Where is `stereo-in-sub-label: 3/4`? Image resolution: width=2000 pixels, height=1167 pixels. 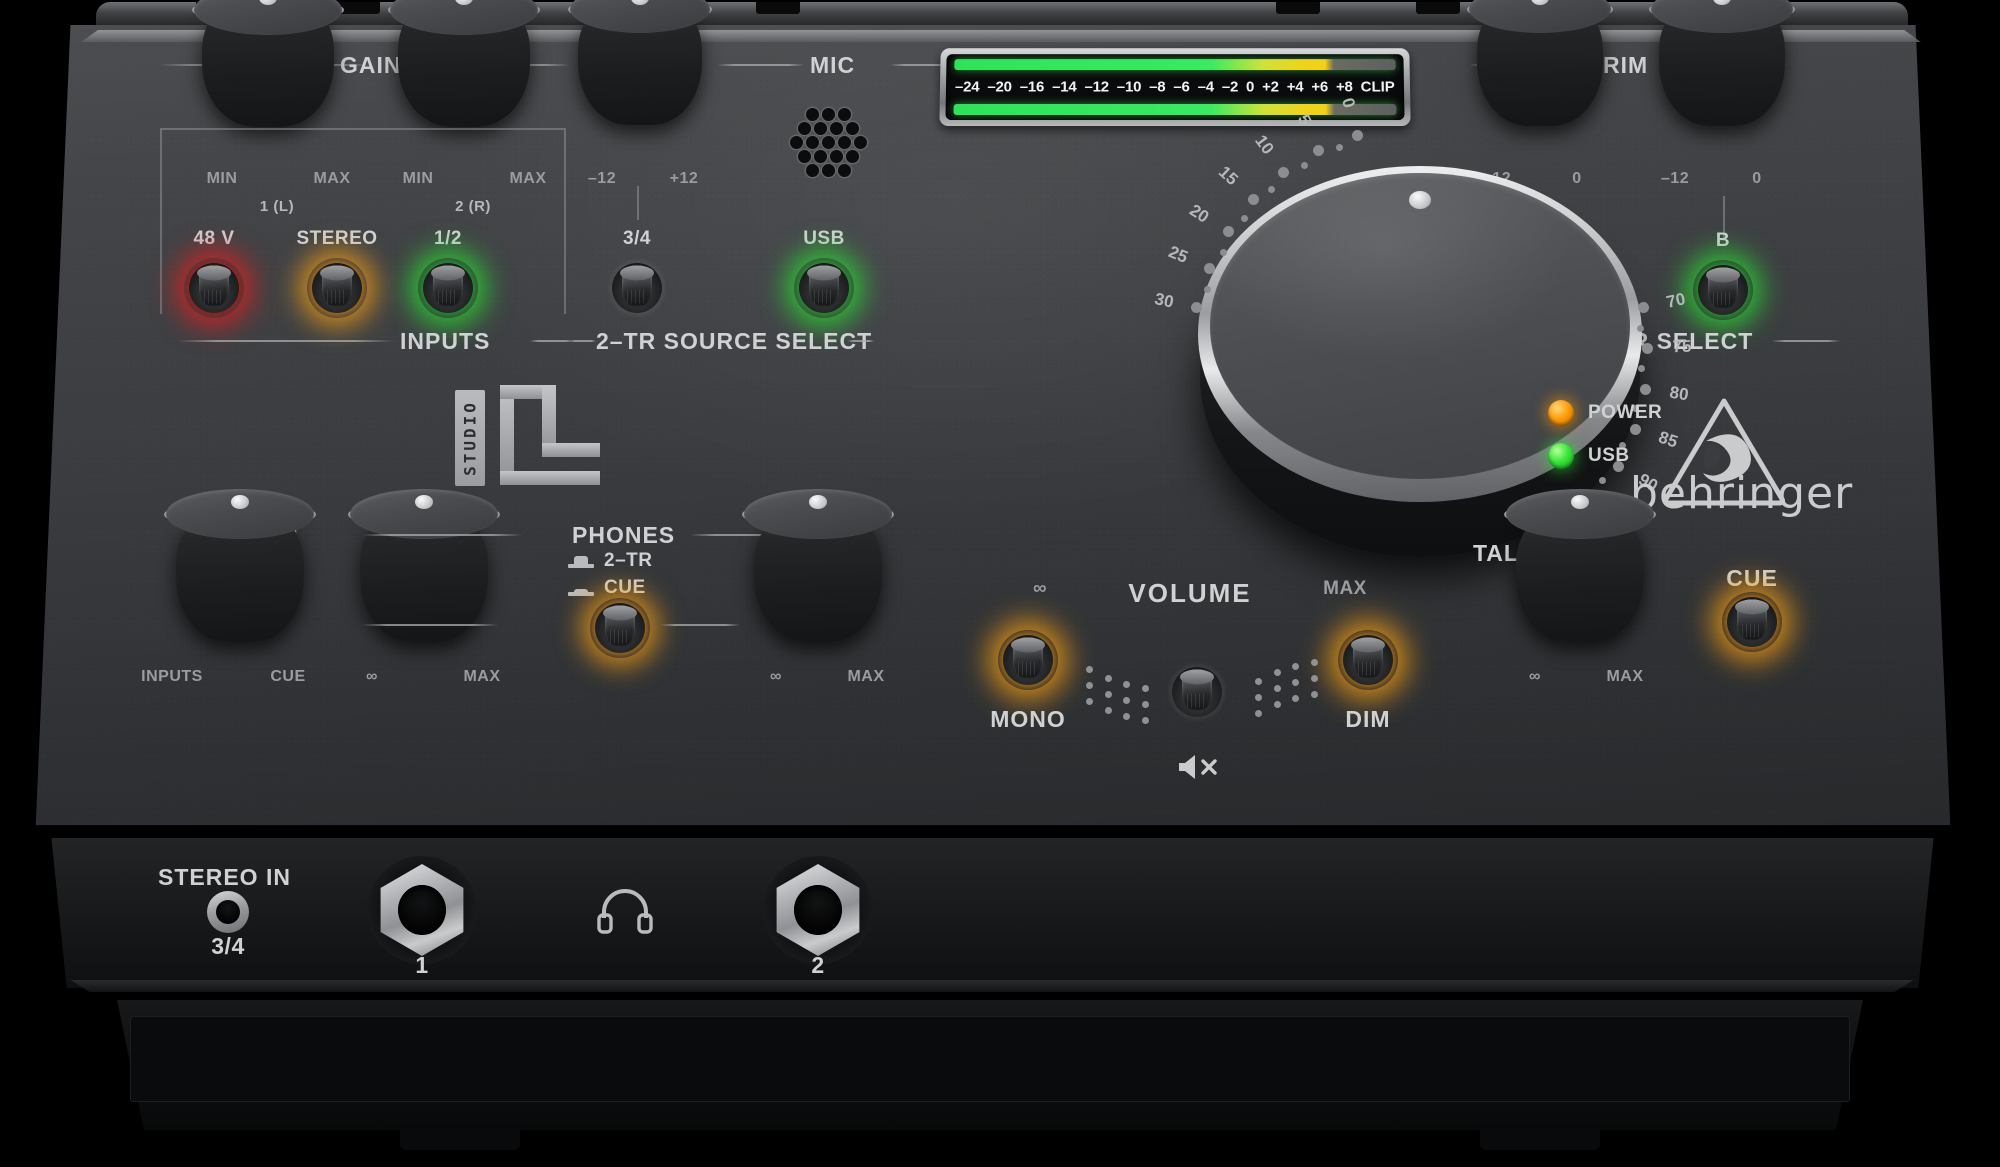
stereo-in-sub-label: 3/4 is located at coordinates (228, 946).